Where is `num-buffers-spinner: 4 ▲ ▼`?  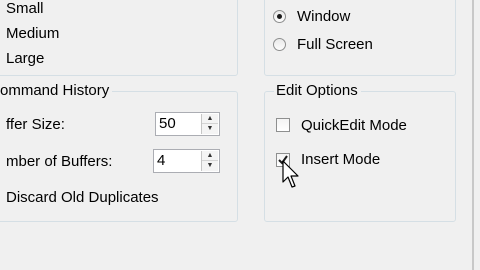 num-buffers-spinner: 4 ▲ ▼ is located at coordinates (186, 161).